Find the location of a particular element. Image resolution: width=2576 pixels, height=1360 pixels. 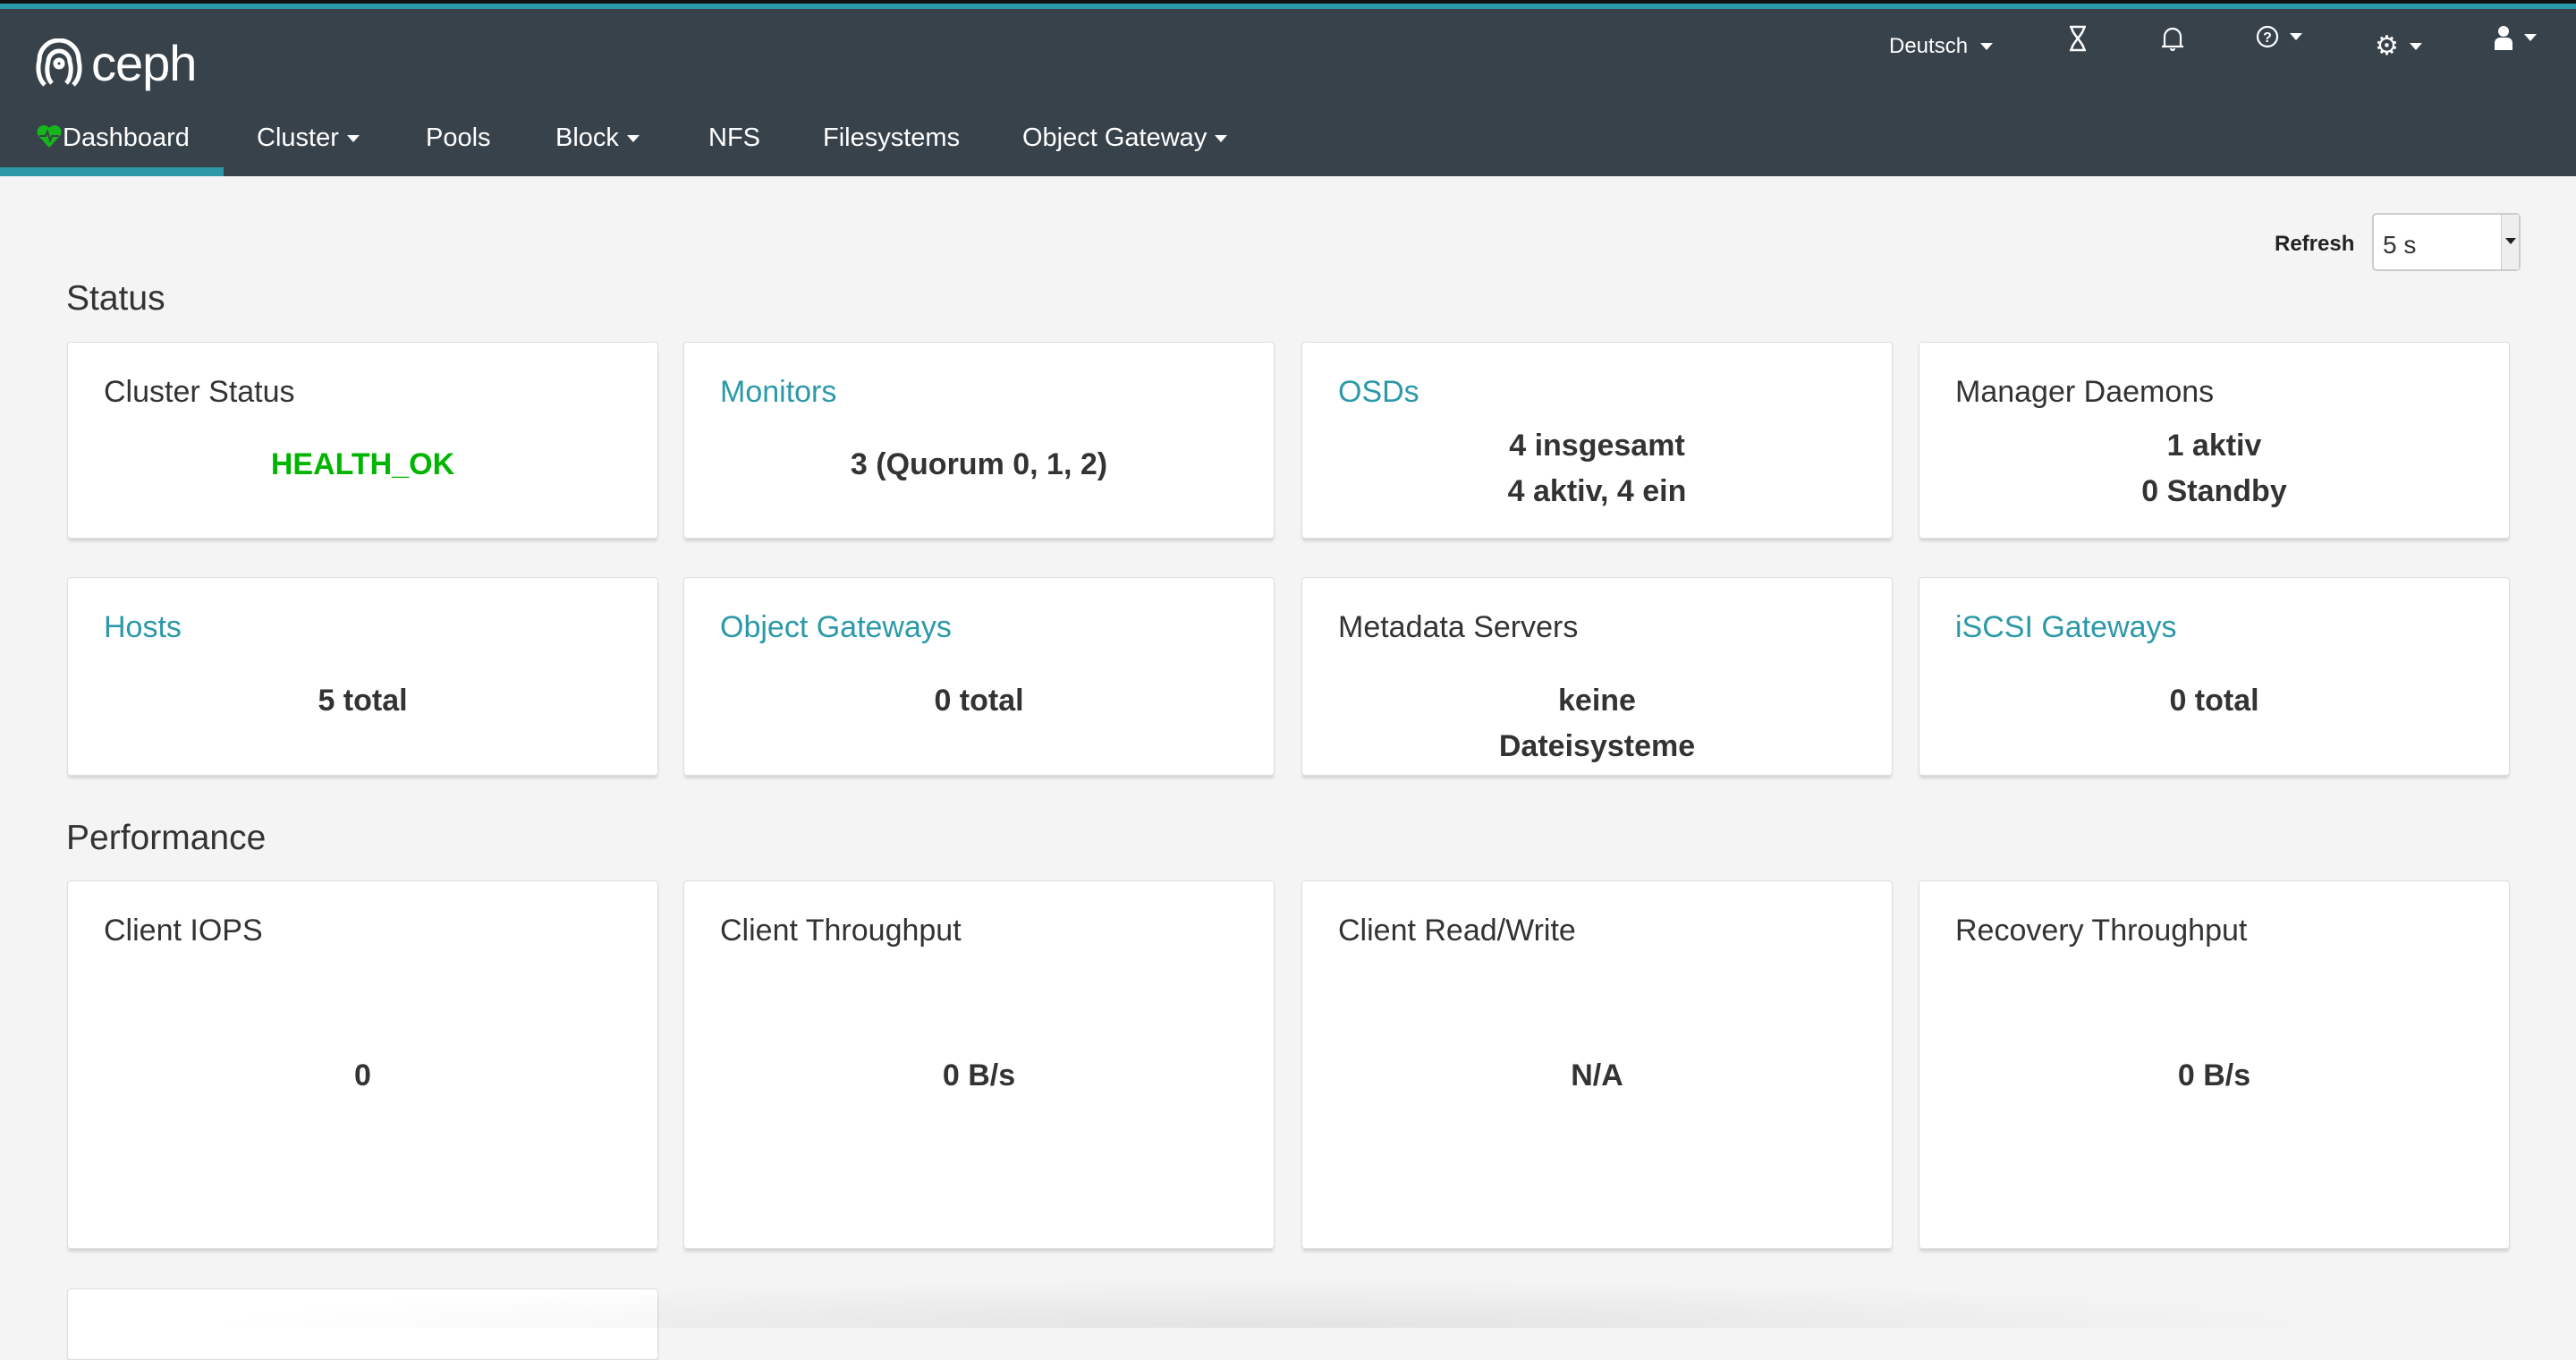

health-status: HEALTH_OK is located at coordinates (362, 464).